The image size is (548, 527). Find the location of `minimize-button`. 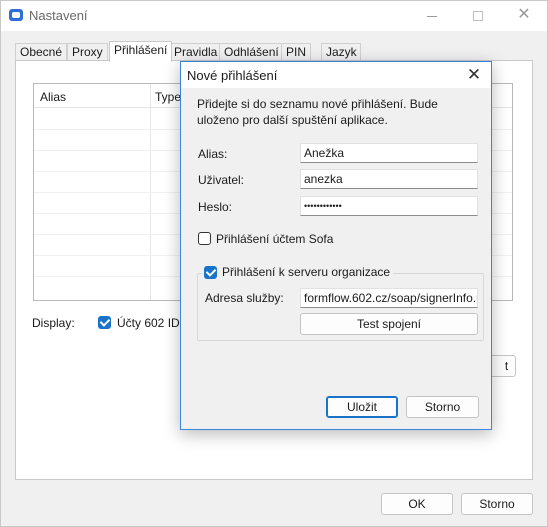

minimize-button is located at coordinates (432, 16).